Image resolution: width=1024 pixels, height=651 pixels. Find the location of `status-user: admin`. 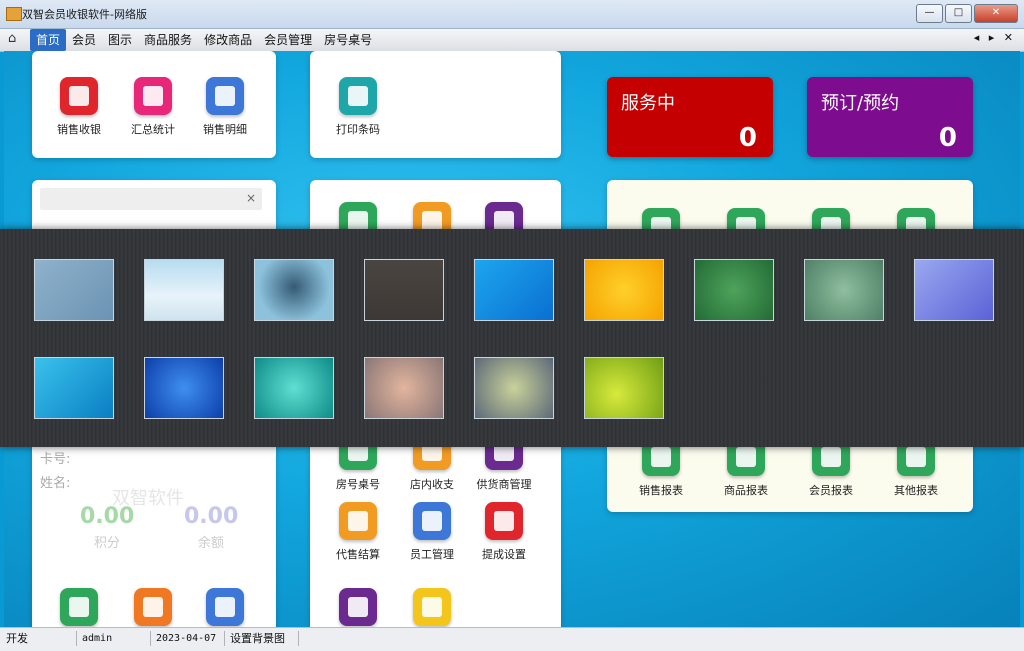

status-user: admin is located at coordinates (114, 638).